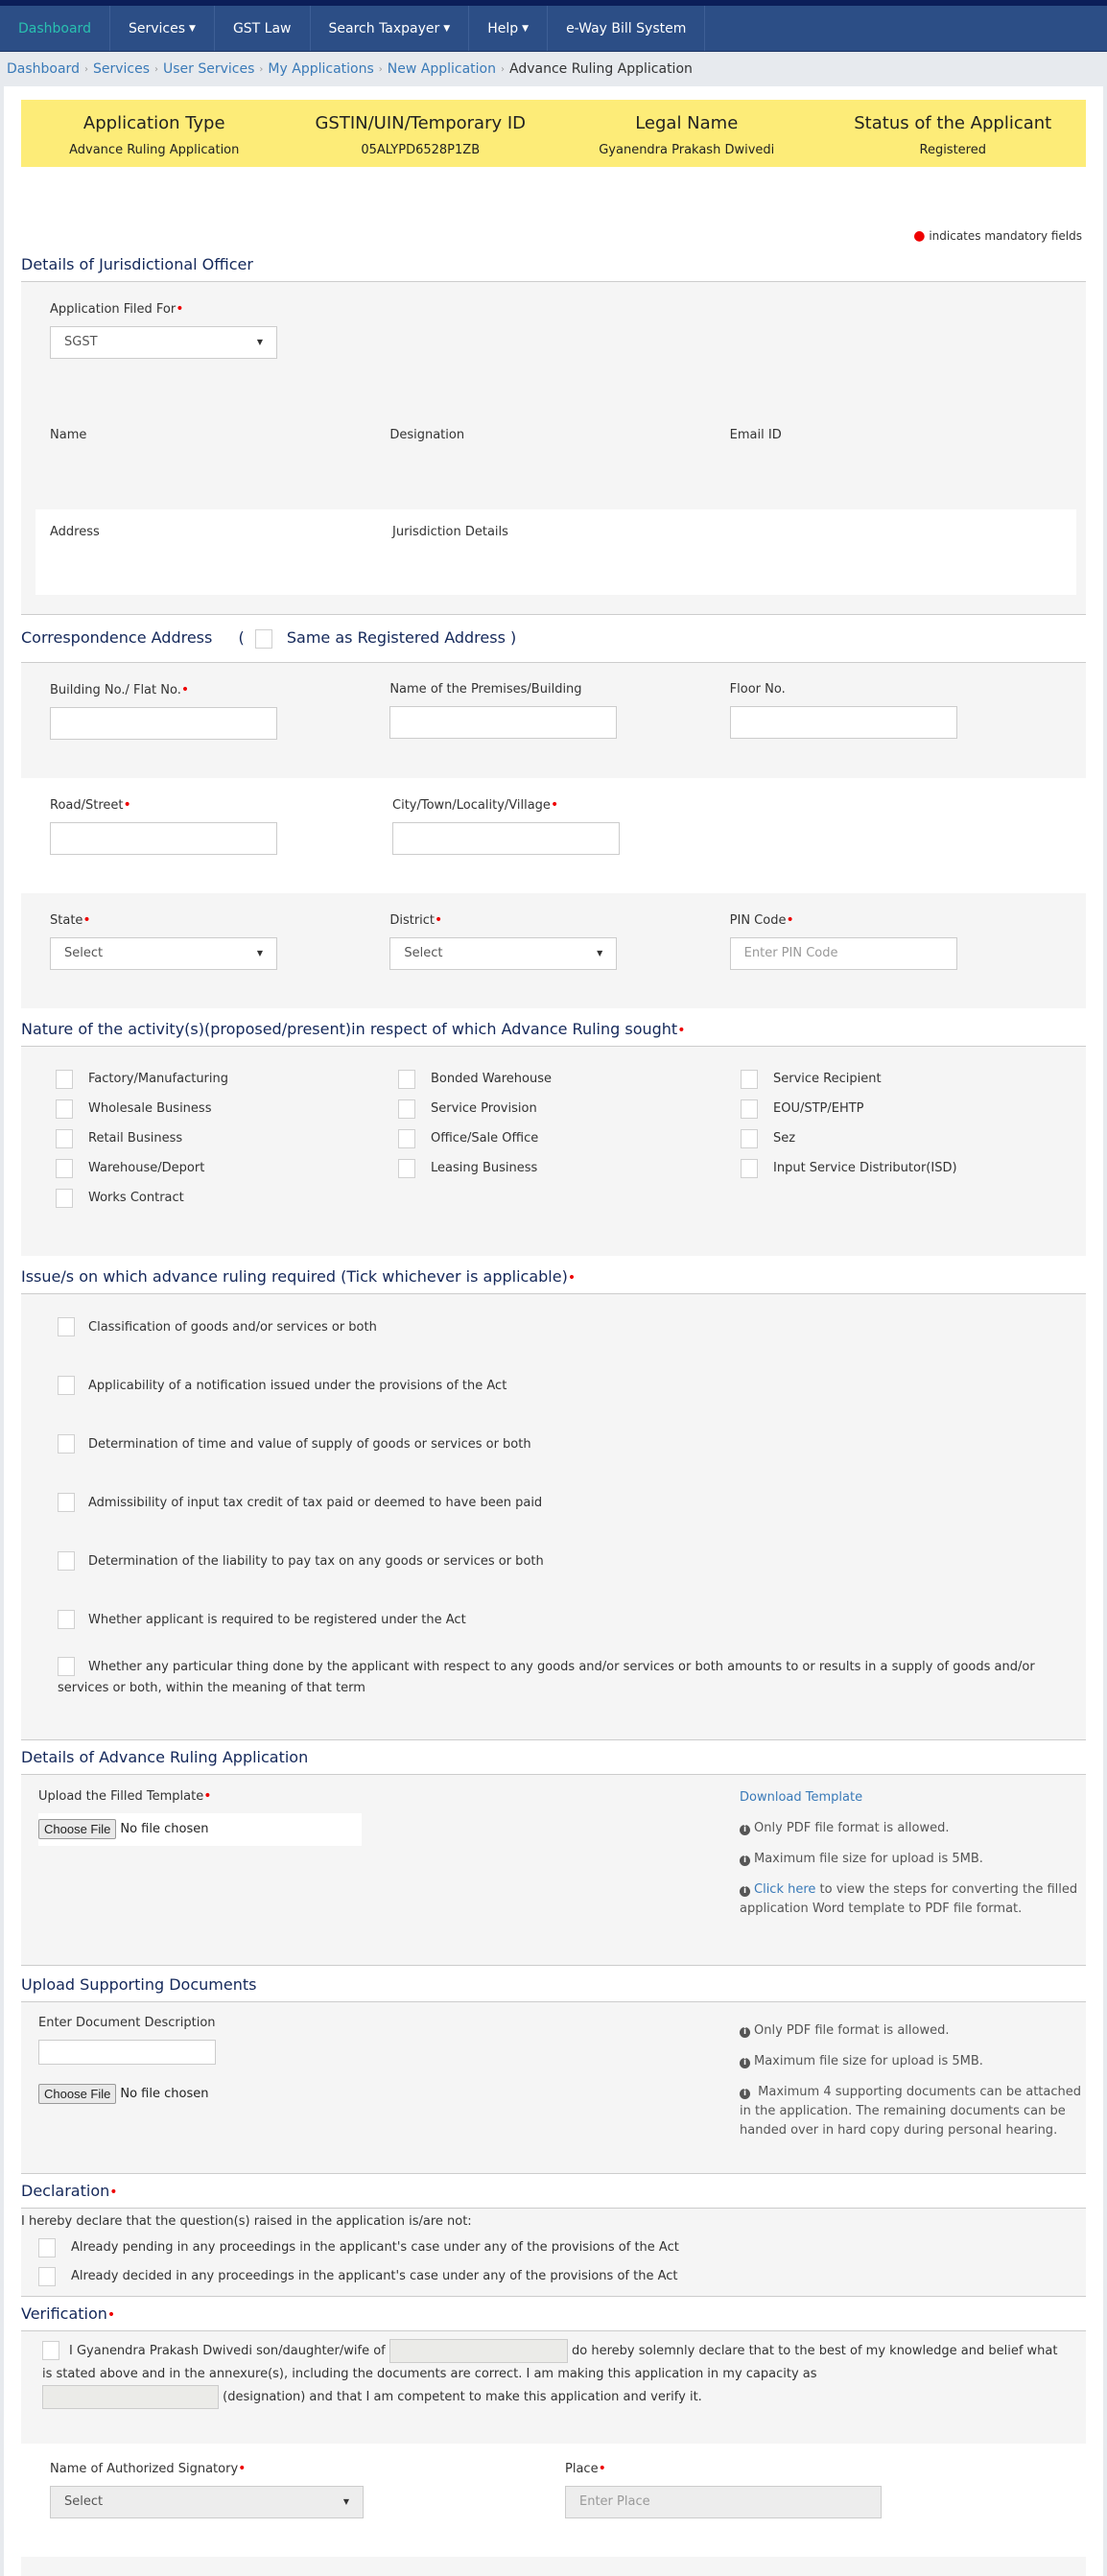 The height and width of the screenshot is (2576, 1107). What do you see at coordinates (227, 1138) in the screenshot?
I see `activity-option: Retail Business` at bounding box center [227, 1138].